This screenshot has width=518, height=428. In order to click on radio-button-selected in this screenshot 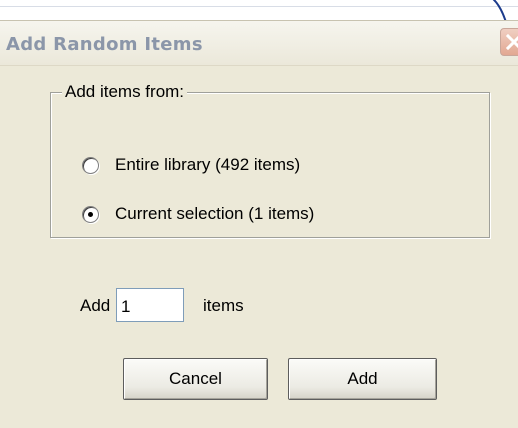, I will do `click(90, 214)`.